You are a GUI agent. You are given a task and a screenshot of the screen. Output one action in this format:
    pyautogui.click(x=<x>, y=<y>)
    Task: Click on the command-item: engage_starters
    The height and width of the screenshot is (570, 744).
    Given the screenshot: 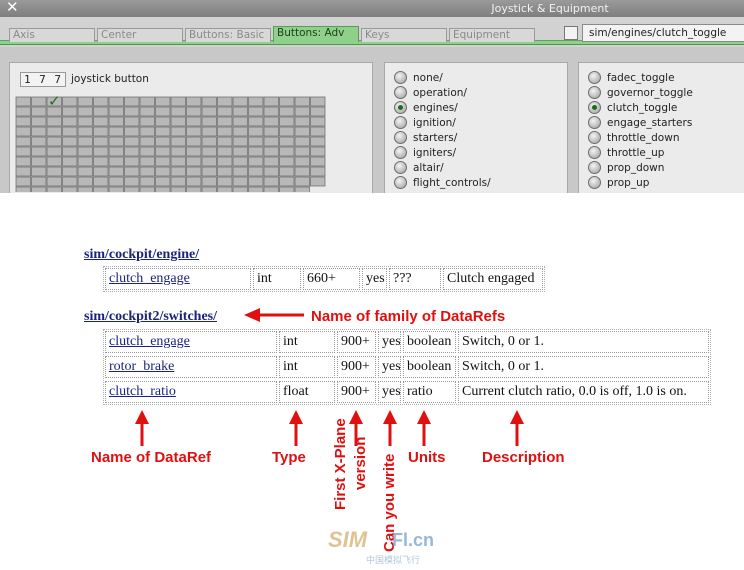 What is the action you would take?
    pyautogui.click(x=666, y=122)
    